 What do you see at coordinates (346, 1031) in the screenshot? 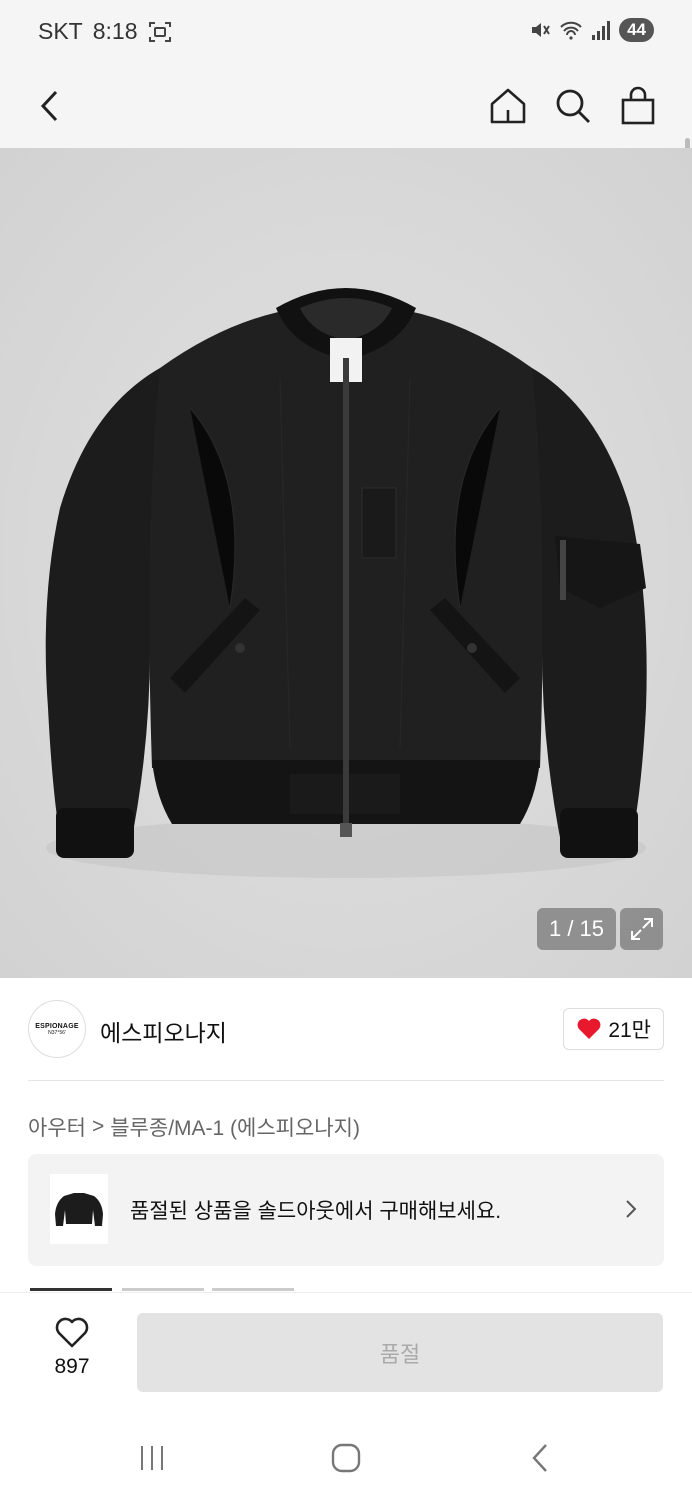
I see `brand-row: ESPIONAGE N37°56' 에스피오나지 21만` at bounding box center [346, 1031].